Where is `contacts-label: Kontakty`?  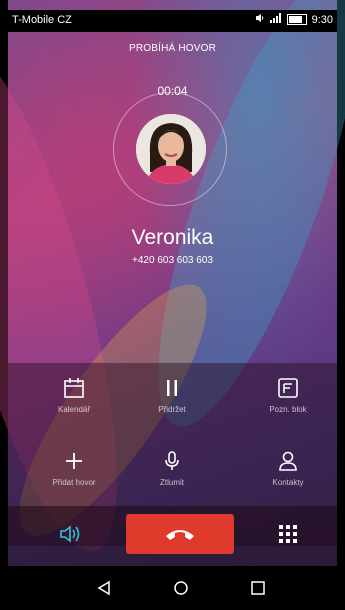
contacts-label: Kontakty is located at coordinates (288, 482).